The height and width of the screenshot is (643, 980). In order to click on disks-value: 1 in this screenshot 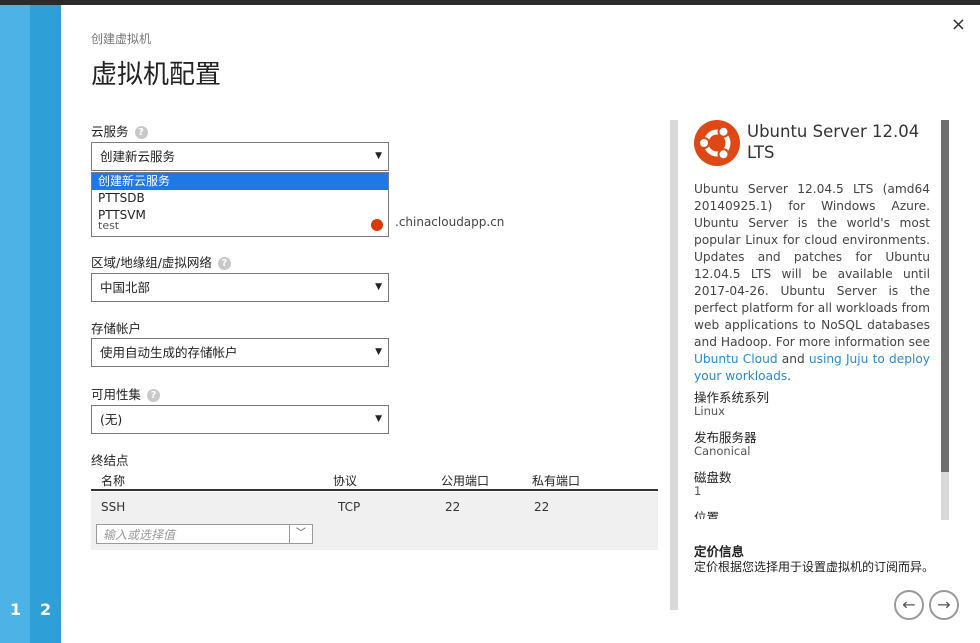, I will do `click(698, 491)`.